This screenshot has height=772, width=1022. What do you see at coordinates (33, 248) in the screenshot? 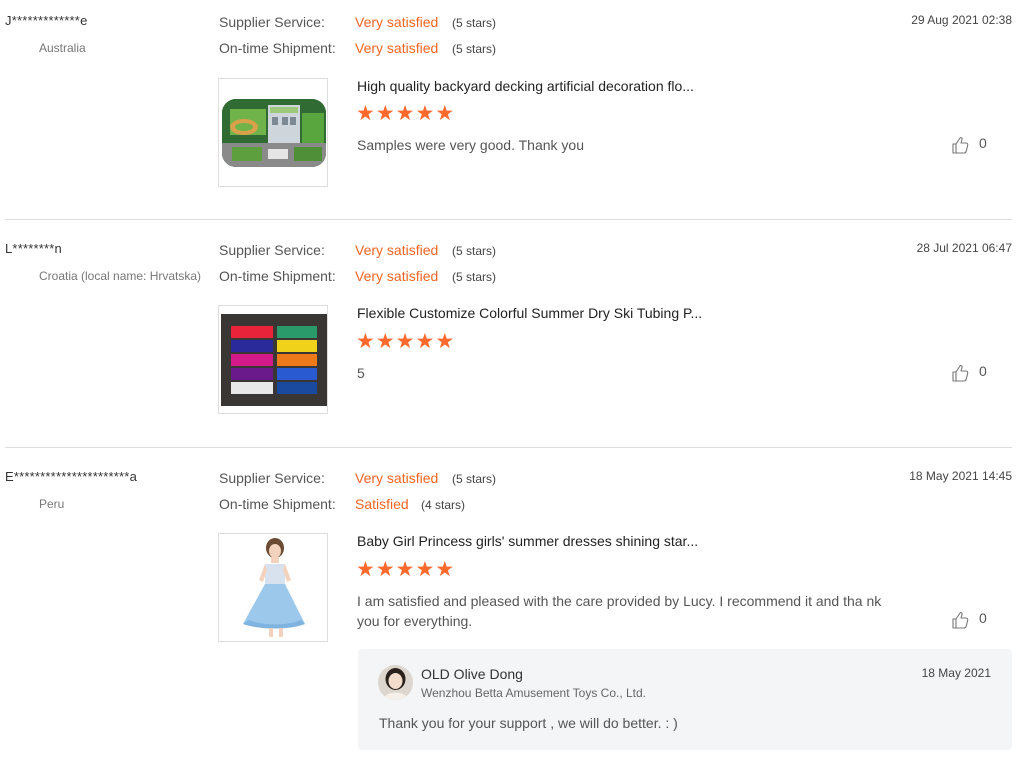
I see `buyer-name: L********n` at bounding box center [33, 248].